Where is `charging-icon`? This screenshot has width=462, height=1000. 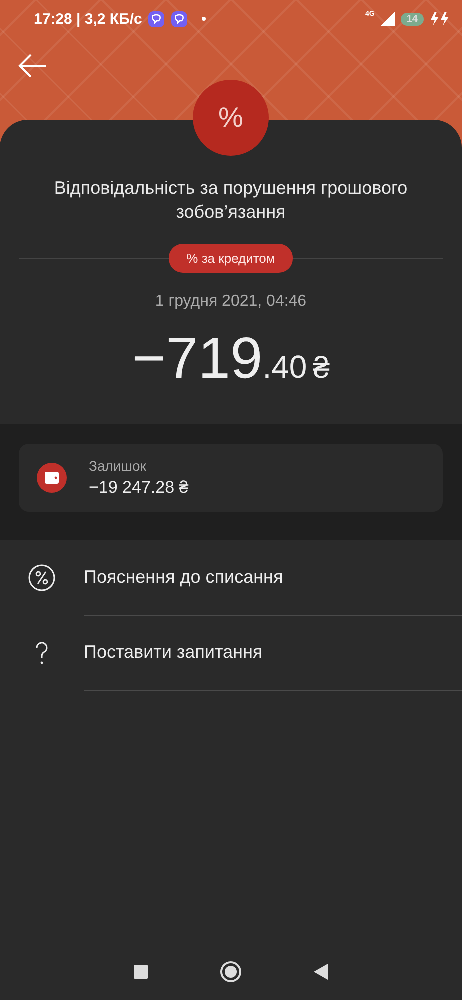 charging-icon is located at coordinates (440, 19).